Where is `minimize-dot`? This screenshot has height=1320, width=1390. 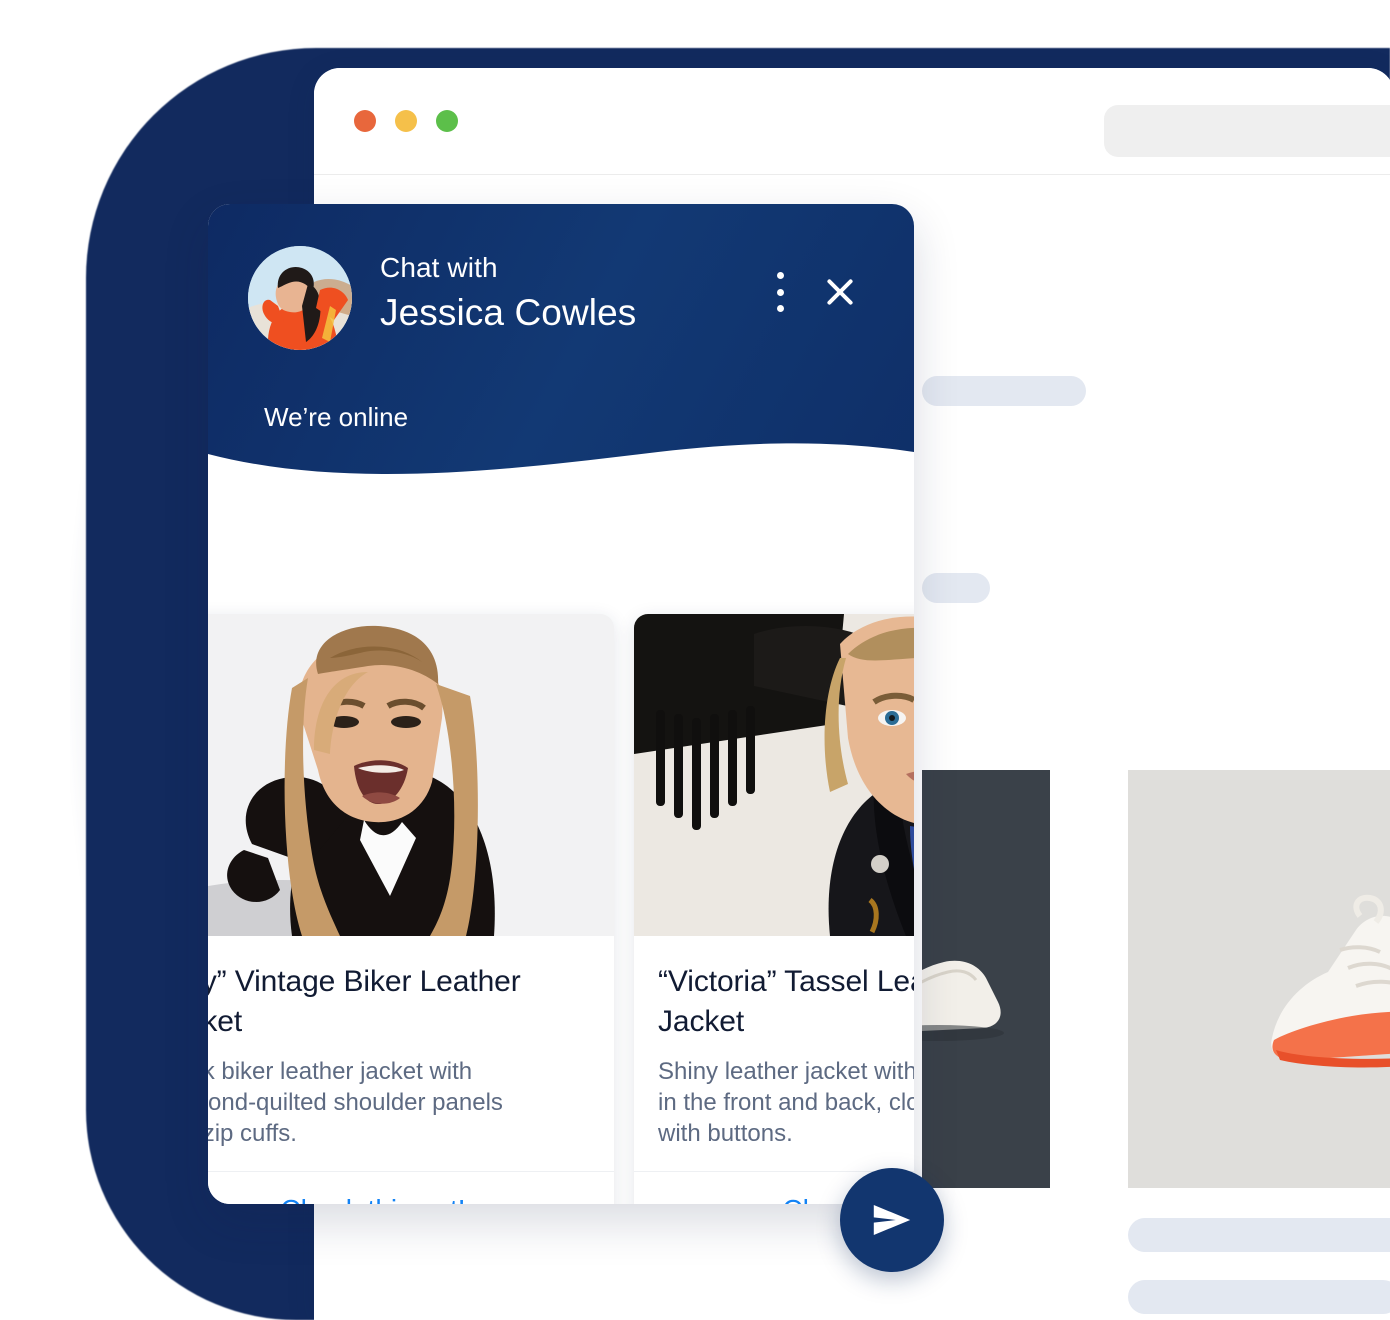 minimize-dot is located at coordinates (406, 121).